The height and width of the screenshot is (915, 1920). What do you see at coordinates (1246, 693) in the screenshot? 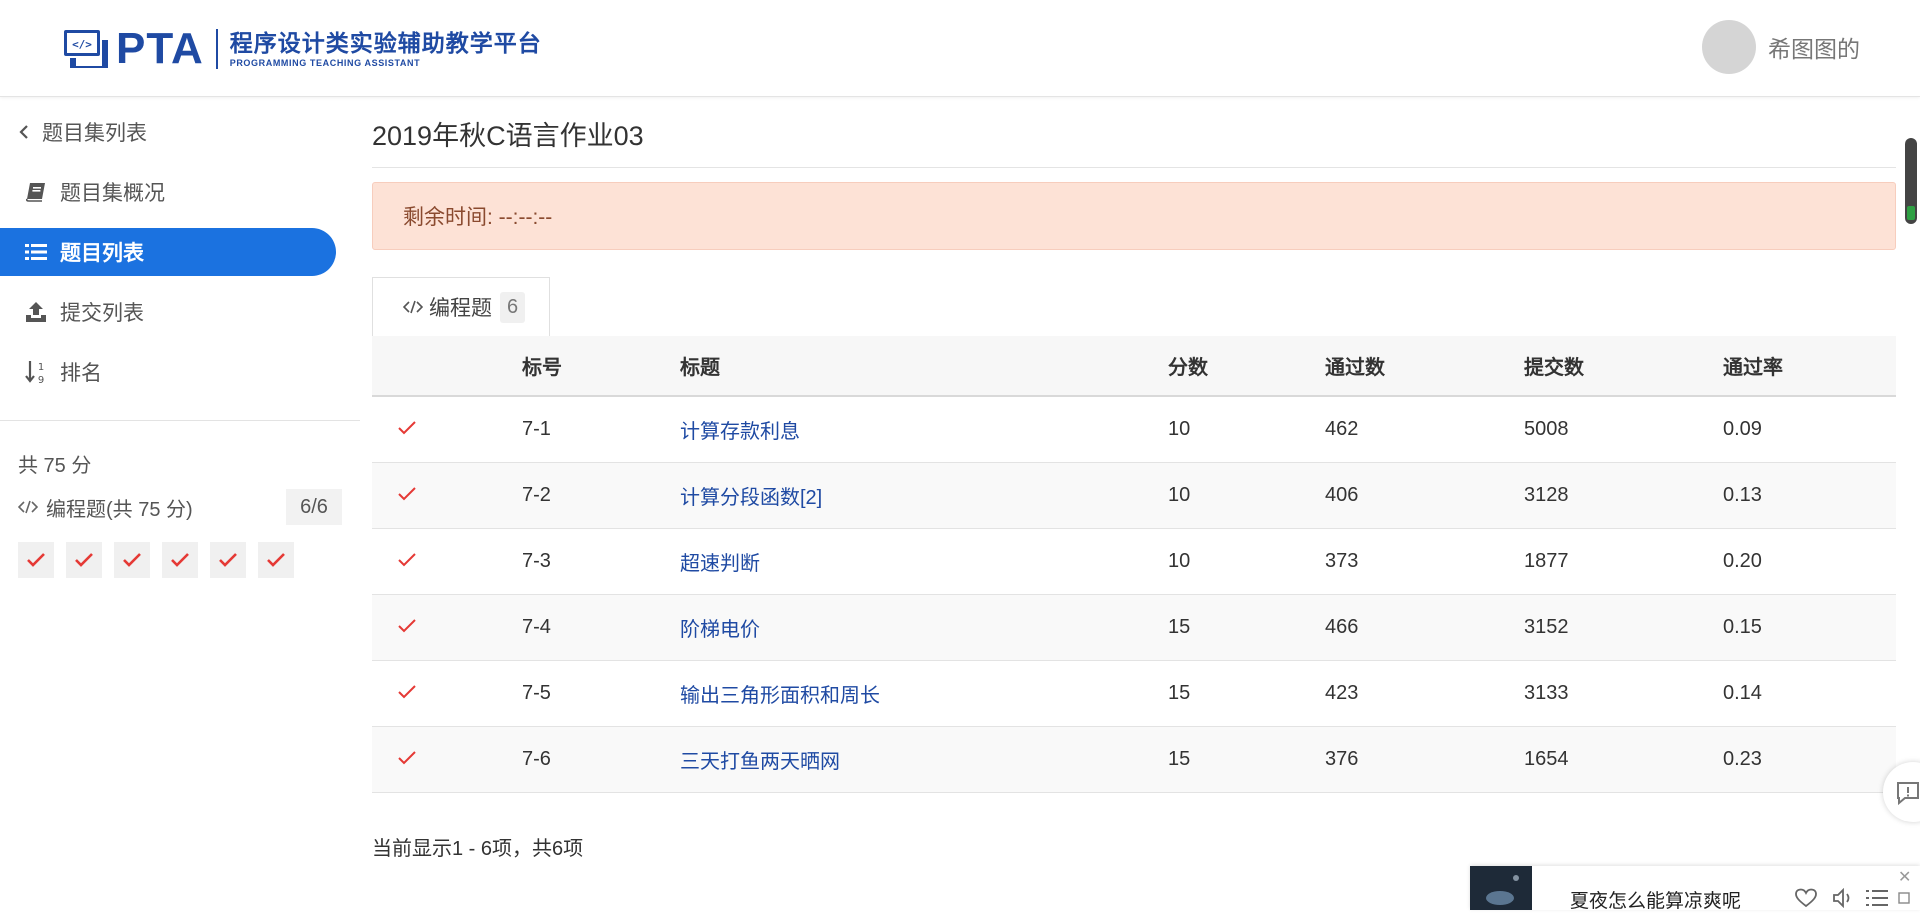
I see `problem-score: 15` at bounding box center [1246, 693].